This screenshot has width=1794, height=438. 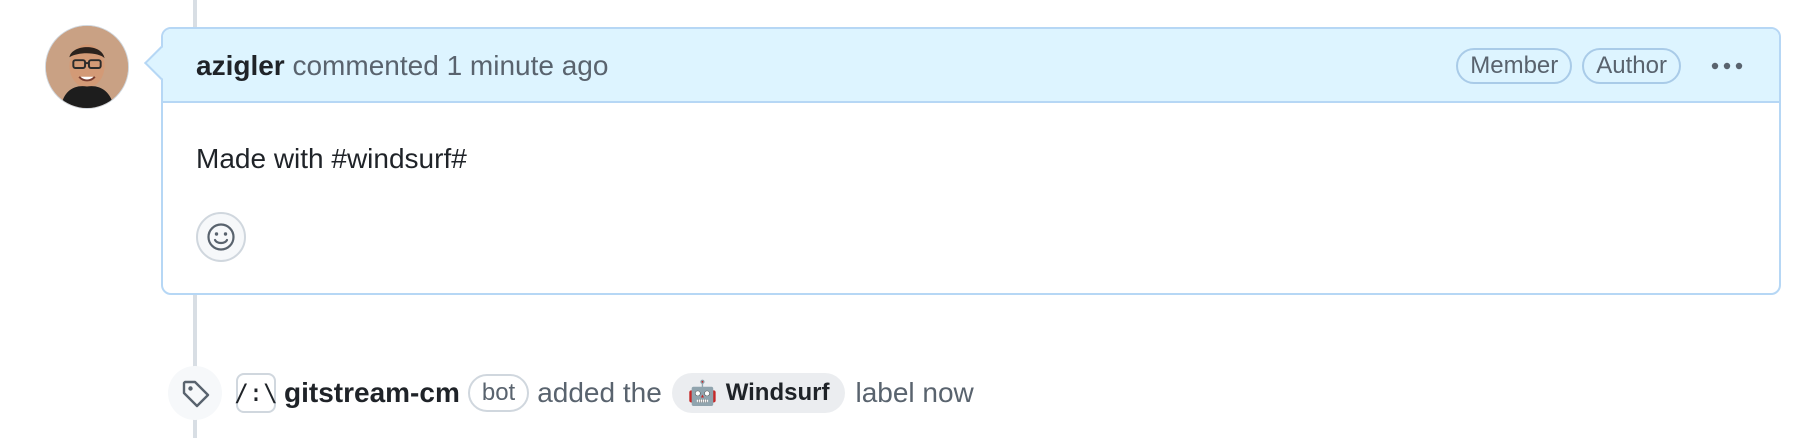 I want to click on comment-timestamp-link: 1 minute ago, so click(x=528, y=65).